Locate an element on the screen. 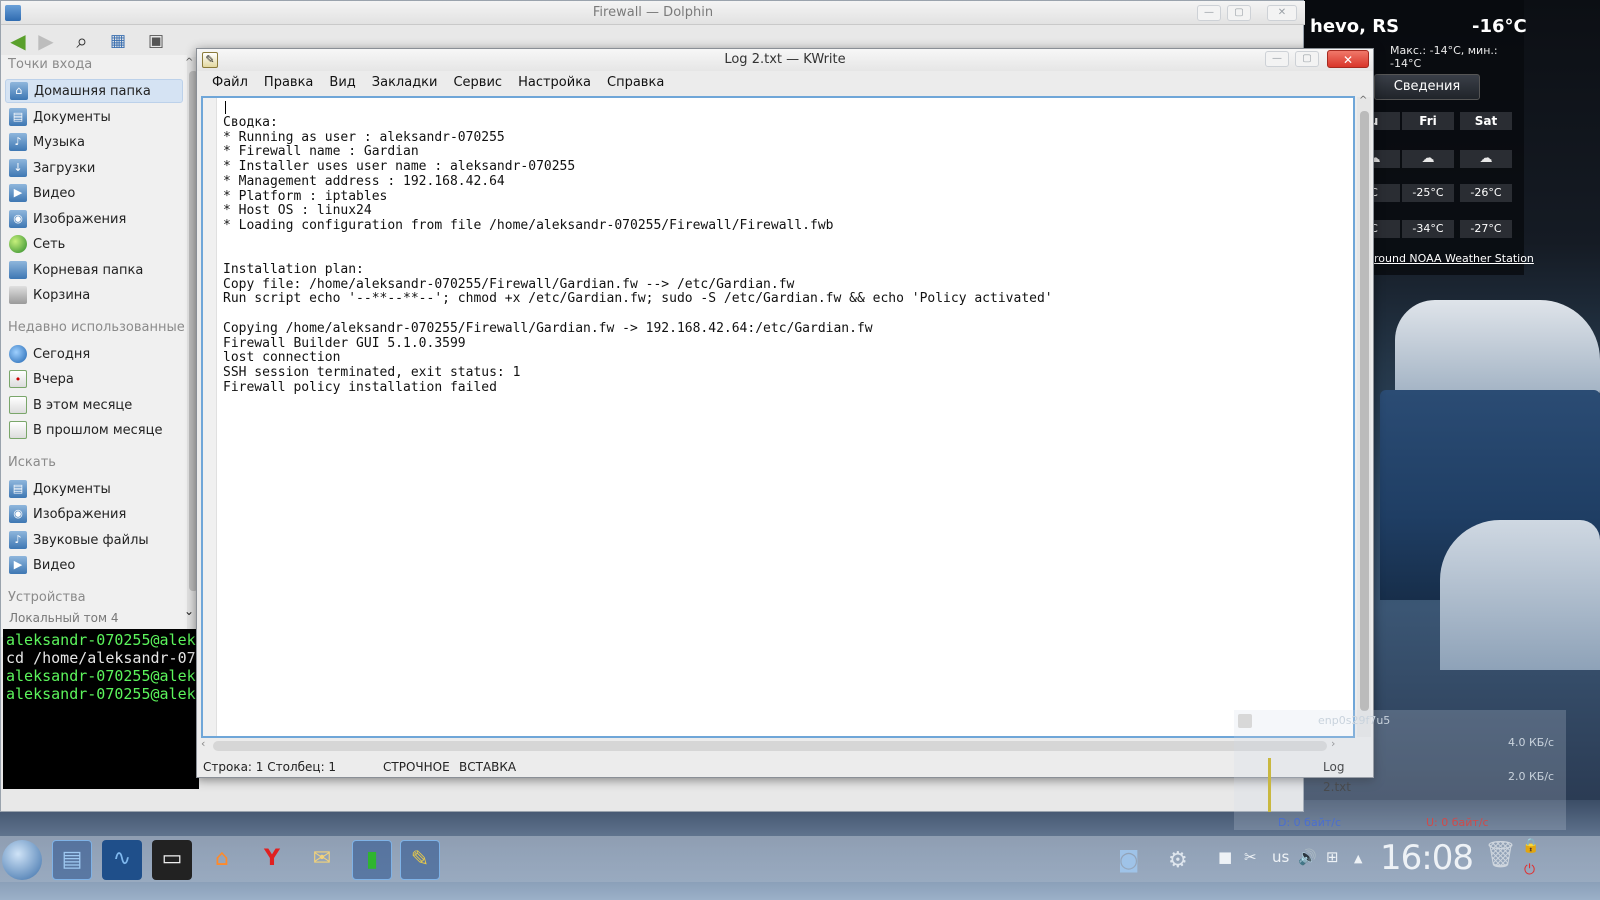 The width and height of the screenshot is (1600, 900). places-item-network: Сеть is located at coordinates (94, 244).